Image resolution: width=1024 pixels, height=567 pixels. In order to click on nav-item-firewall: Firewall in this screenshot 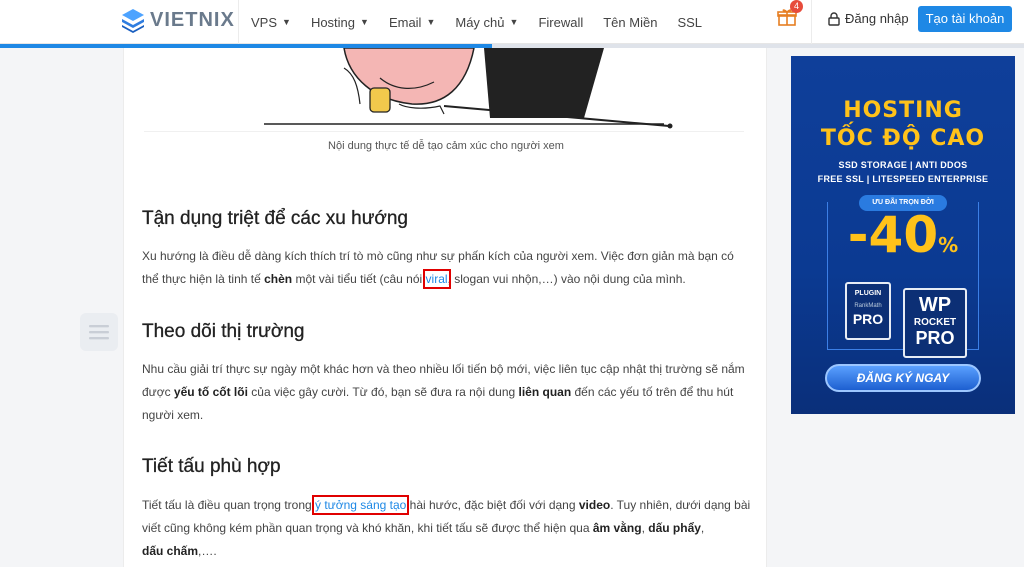, I will do `click(560, 22)`.